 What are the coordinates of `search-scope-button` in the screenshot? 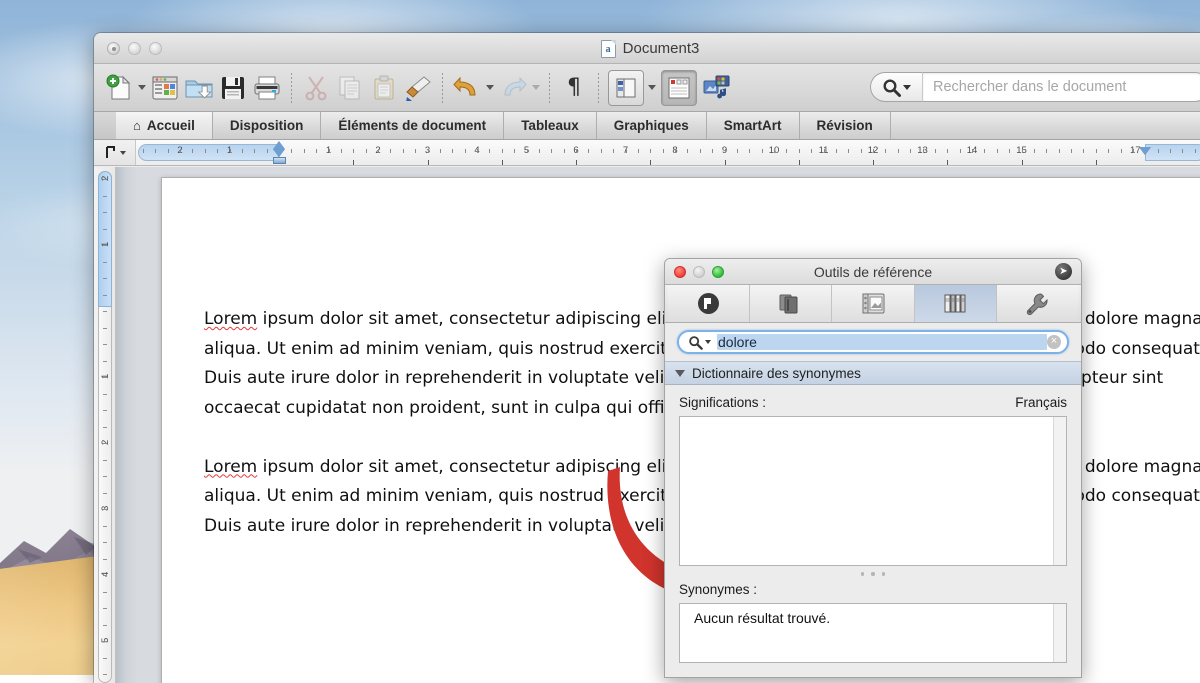 It's located at (896, 87).